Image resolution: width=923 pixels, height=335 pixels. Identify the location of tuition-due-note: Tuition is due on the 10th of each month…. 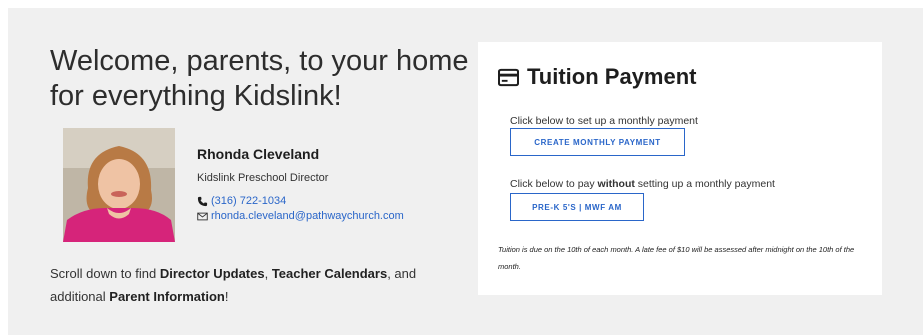
(676, 258).